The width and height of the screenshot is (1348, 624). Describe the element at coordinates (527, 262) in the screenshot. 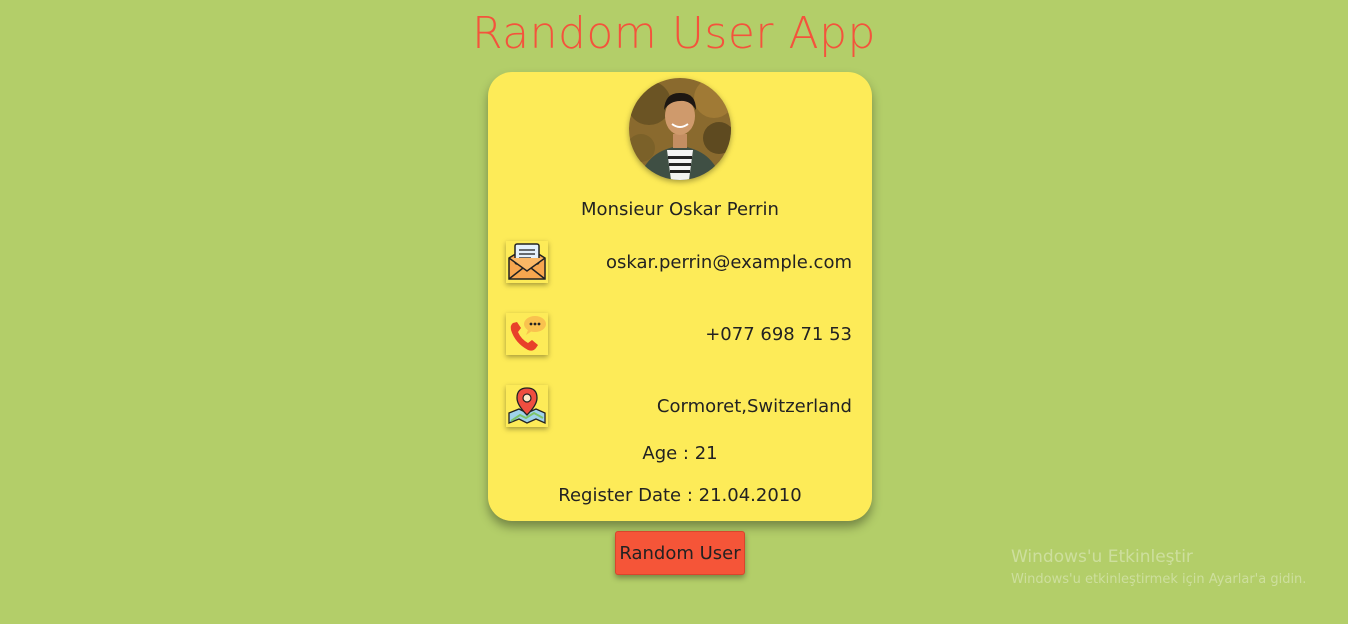

I see `envelope-icon` at that location.